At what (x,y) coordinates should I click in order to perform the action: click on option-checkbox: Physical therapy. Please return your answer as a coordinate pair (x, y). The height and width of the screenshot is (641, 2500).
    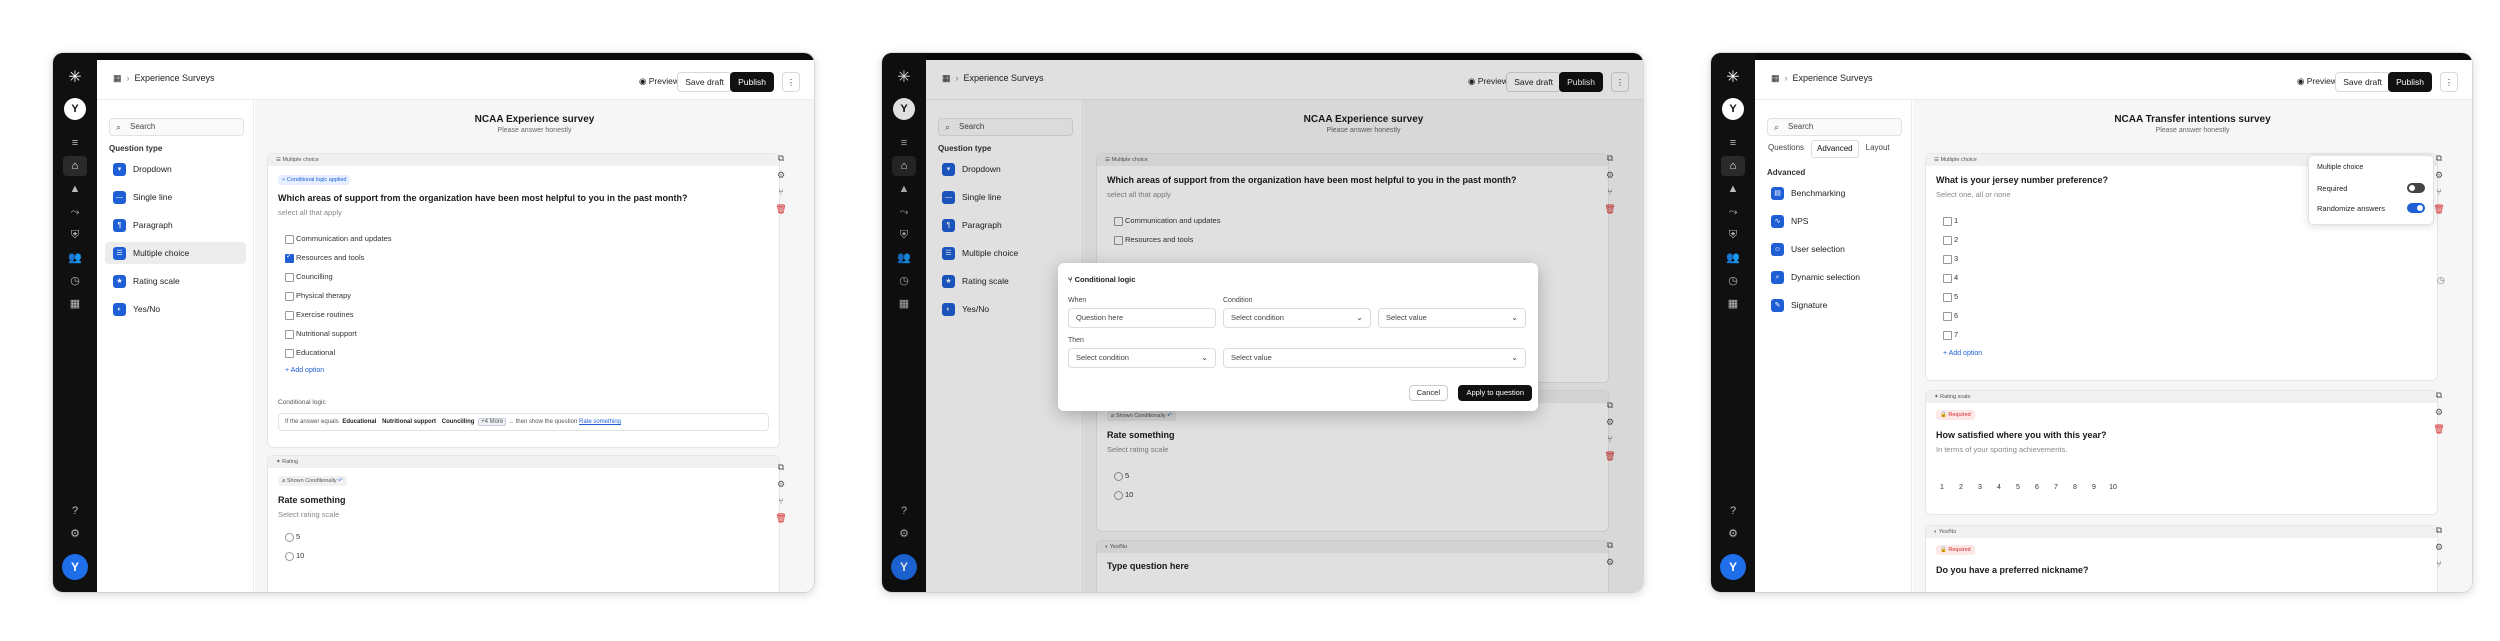
    Looking at the image, I should click on (318, 296).